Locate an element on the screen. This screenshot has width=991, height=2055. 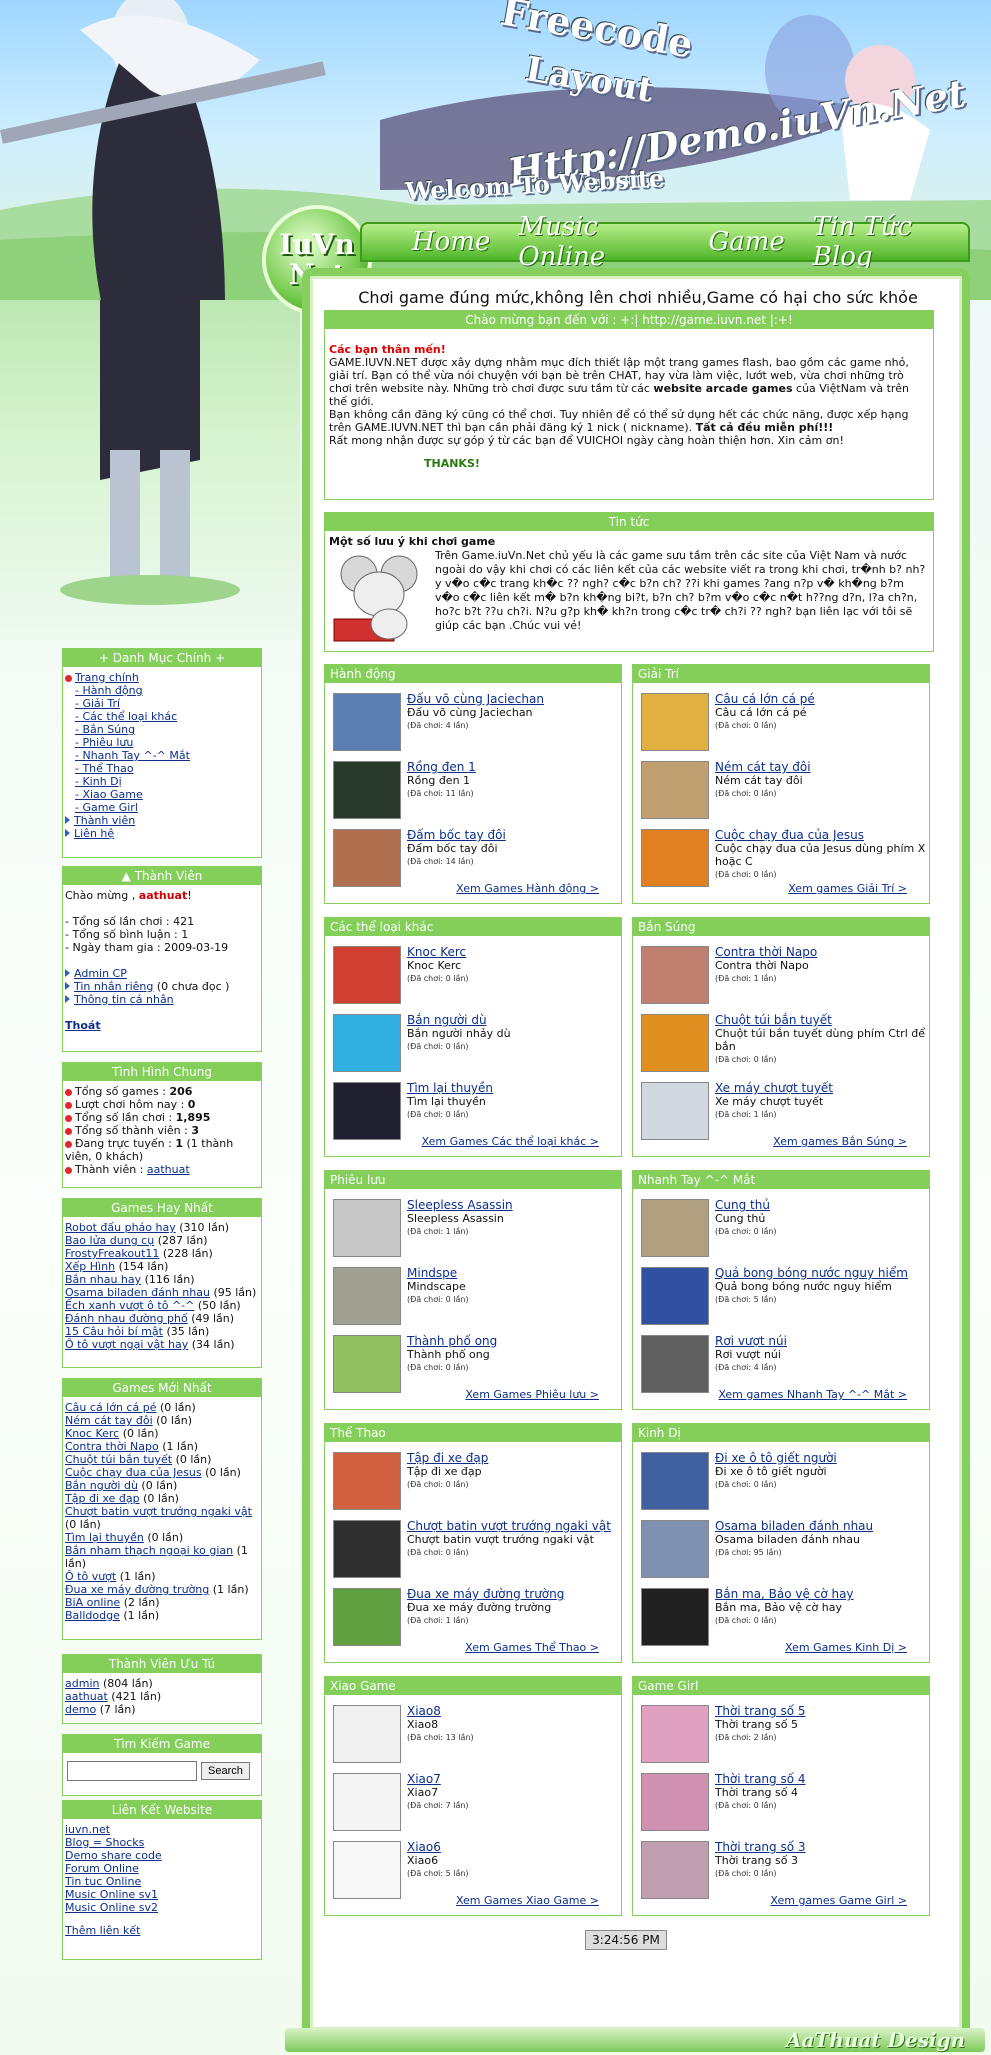
nav-music: Music Online is located at coordinates (599, 242).